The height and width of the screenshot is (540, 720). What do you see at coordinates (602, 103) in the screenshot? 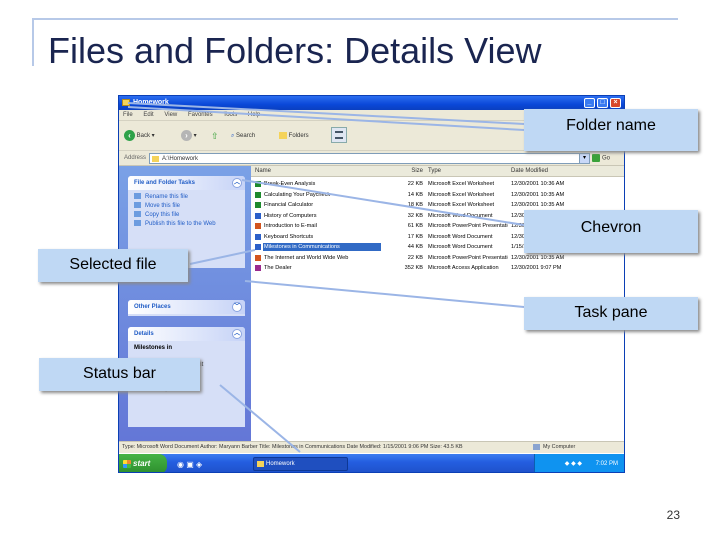
I see `maximize-button: □` at bounding box center [602, 103].